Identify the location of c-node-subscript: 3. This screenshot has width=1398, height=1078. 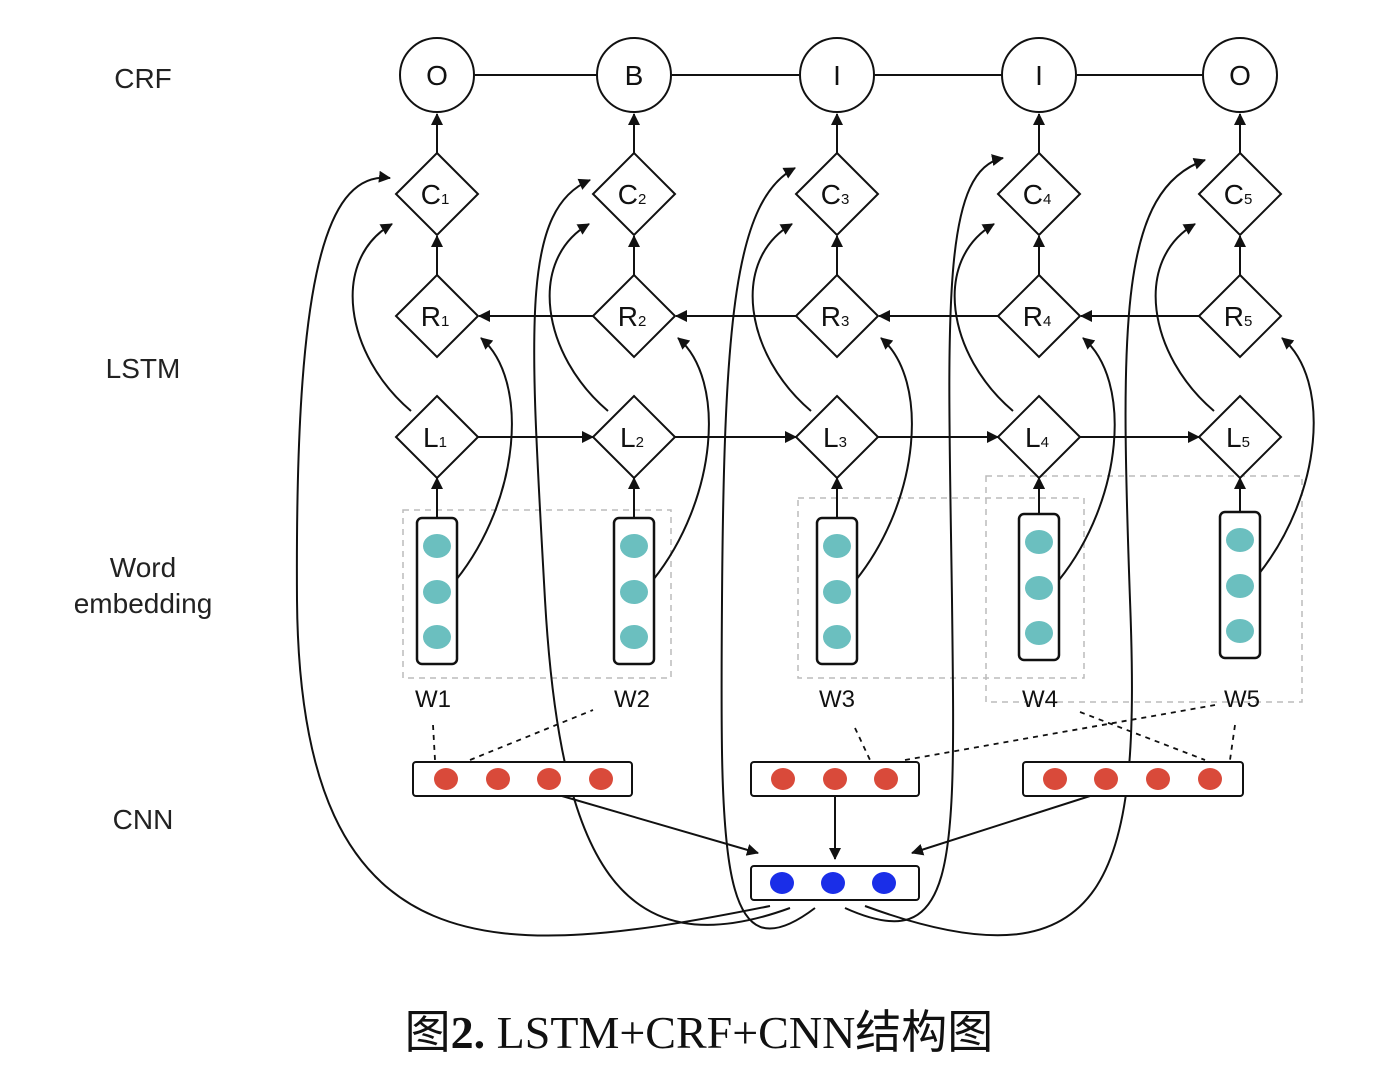
(845, 199).